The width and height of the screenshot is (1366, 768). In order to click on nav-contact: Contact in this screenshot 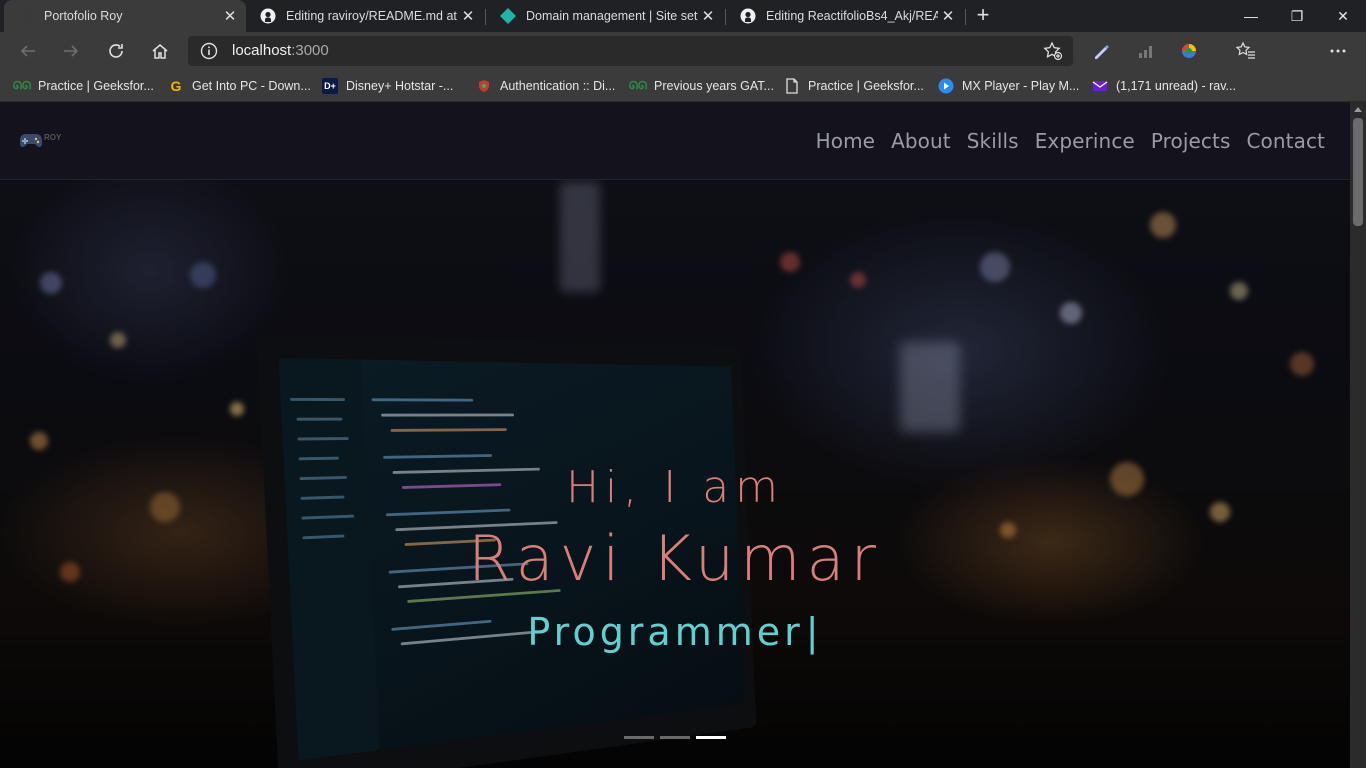, I will do `click(1285, 141)`.